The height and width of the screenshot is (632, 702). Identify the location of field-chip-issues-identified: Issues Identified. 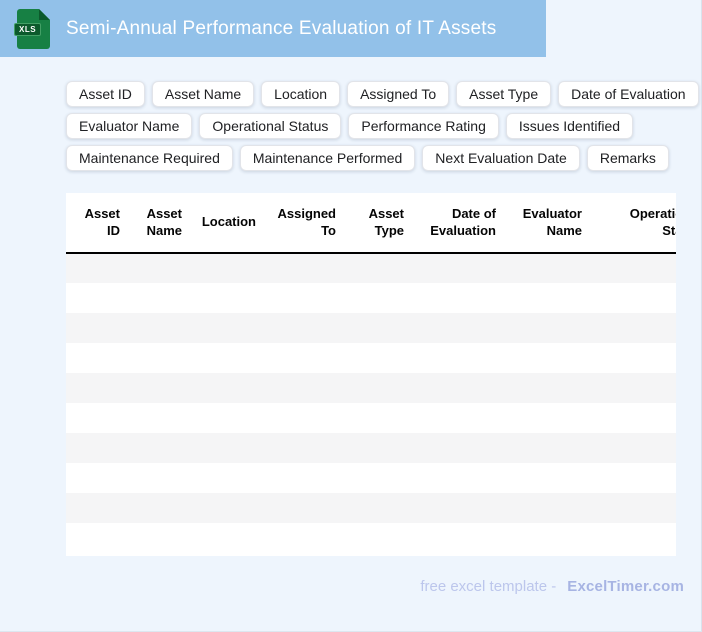
(569, 126).